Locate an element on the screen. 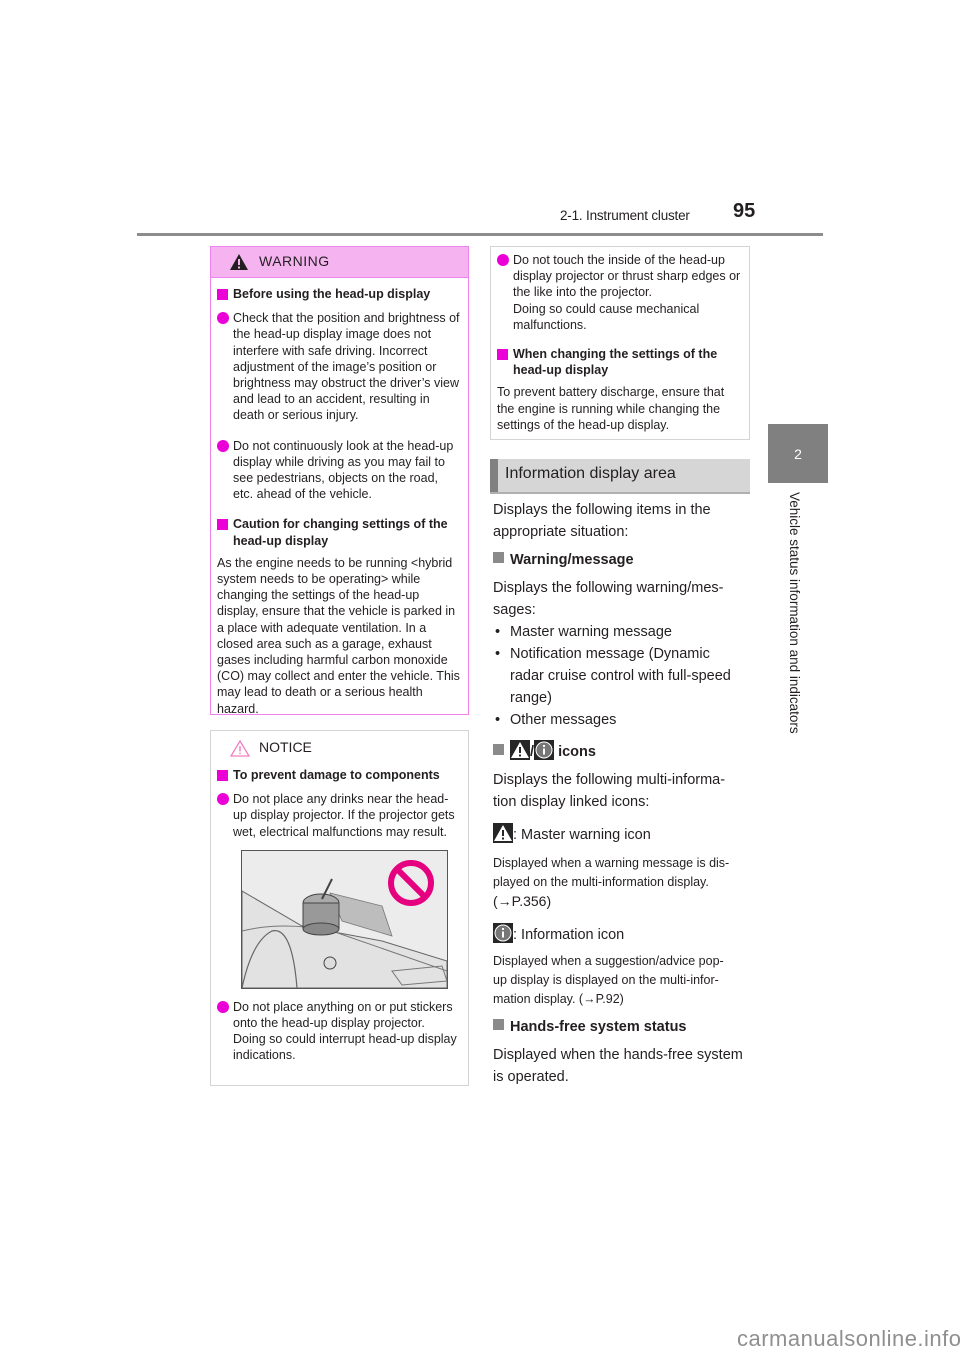  header-divider is located at coordinates (480, 234).